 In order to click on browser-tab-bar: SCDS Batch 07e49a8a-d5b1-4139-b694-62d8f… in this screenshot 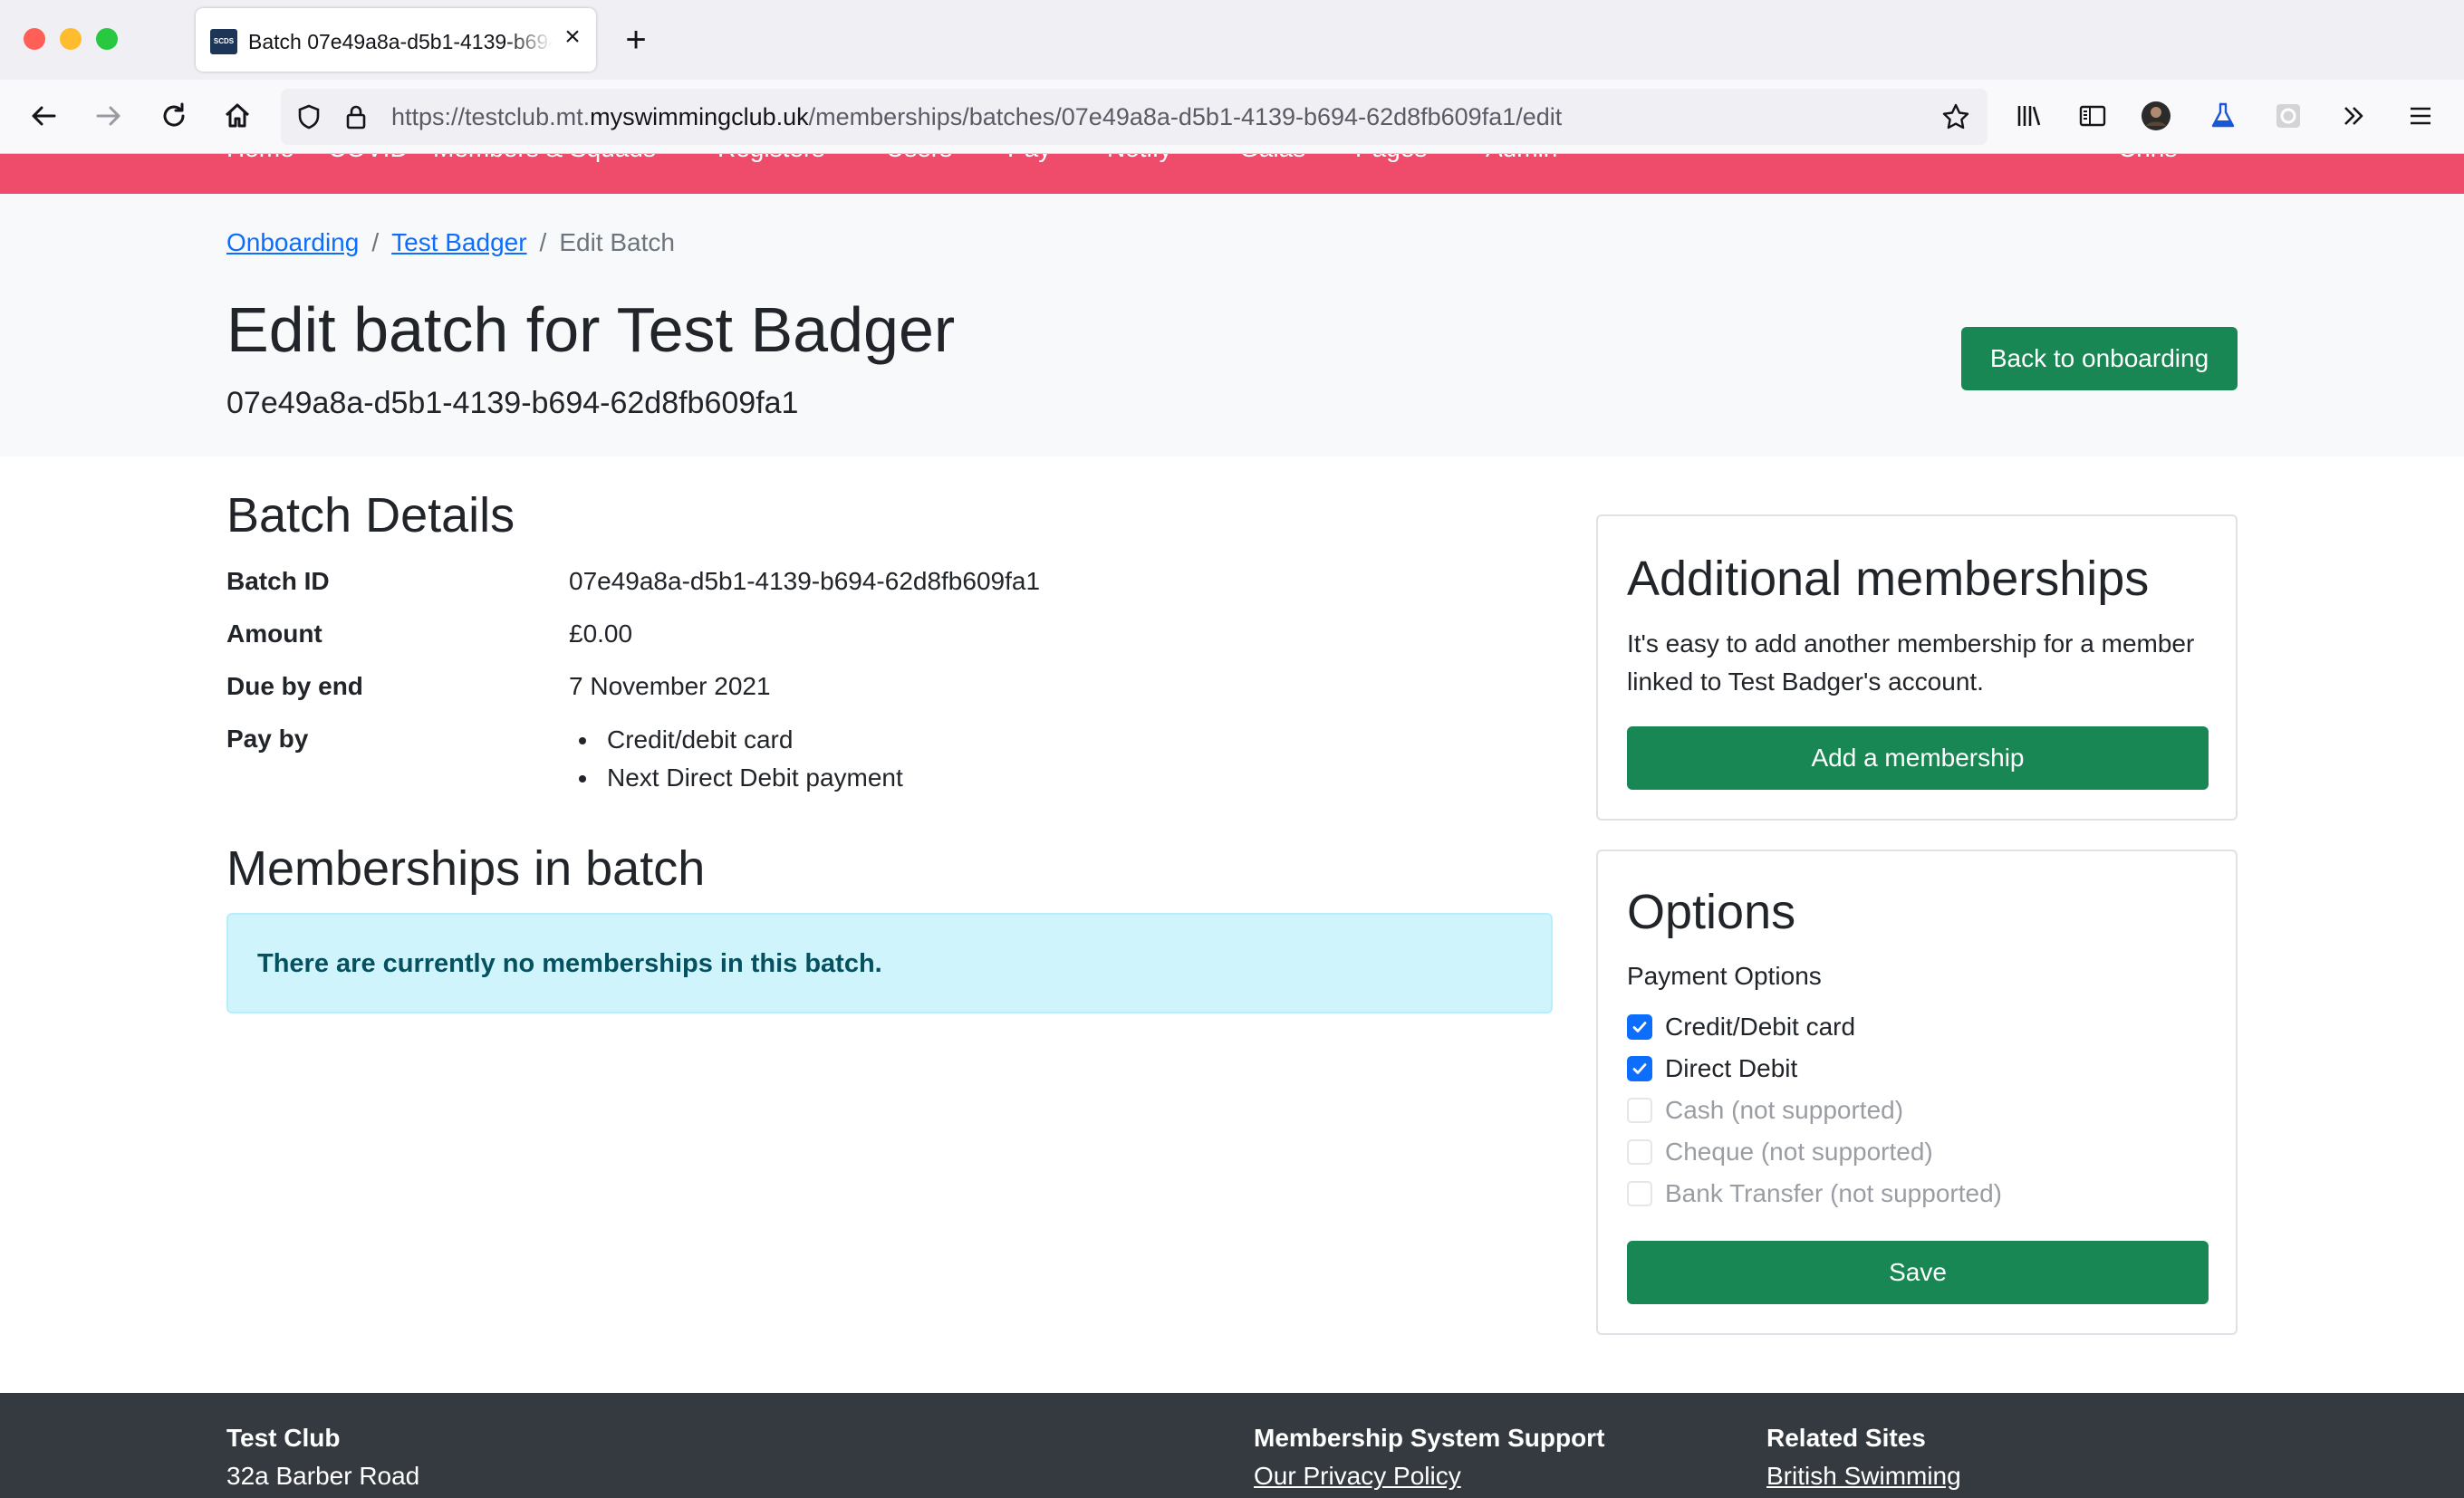, I will do `click(1232, 40)`.